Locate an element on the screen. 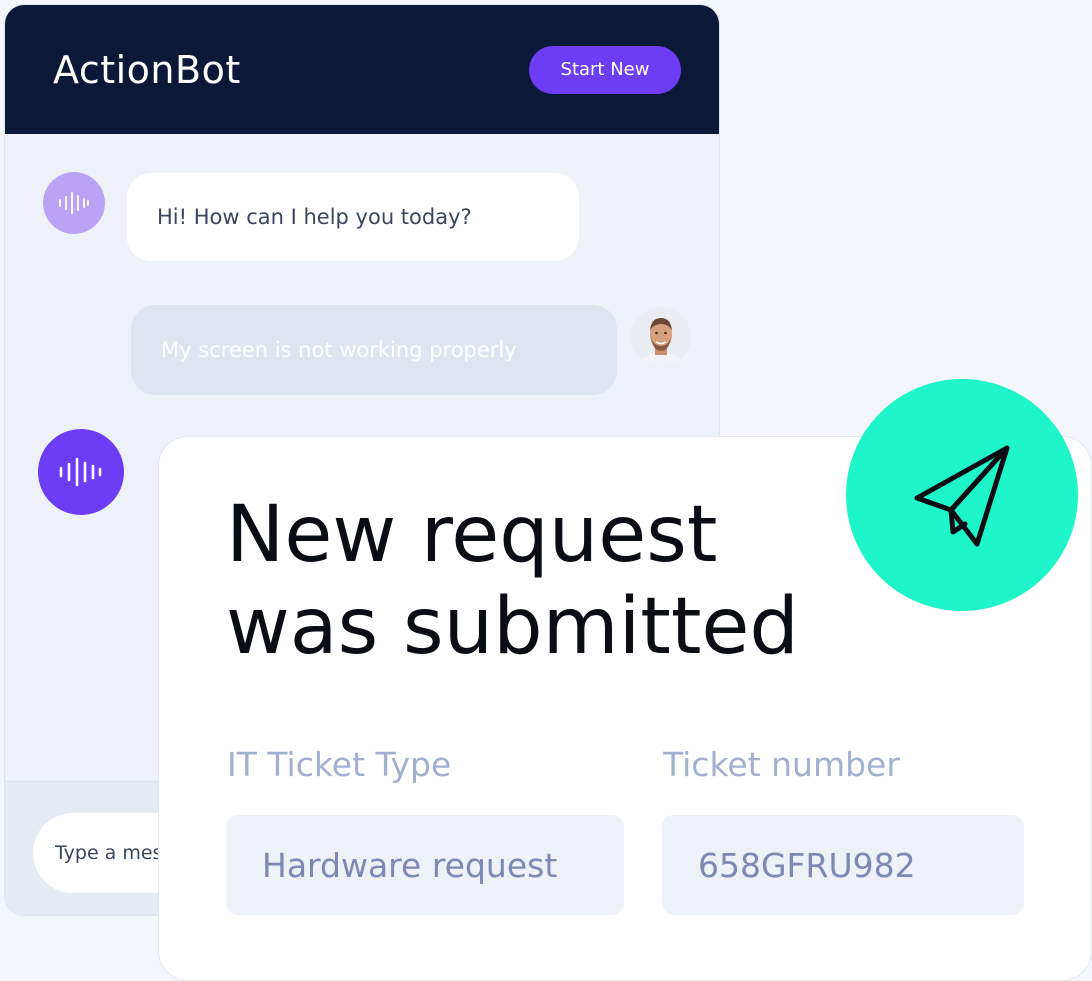 This screenshot has width=1092, height=981. user-avatar is located at coordinates (661, 337).